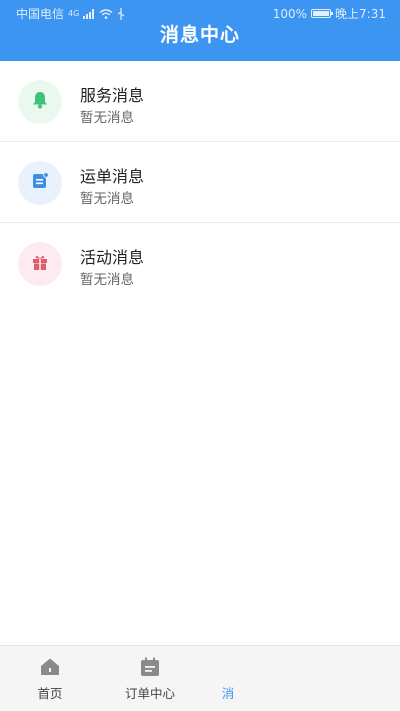 Image resolution: width=400 pixels, height=711 pixels. I want to click on bell-icon, so click(40, 102).